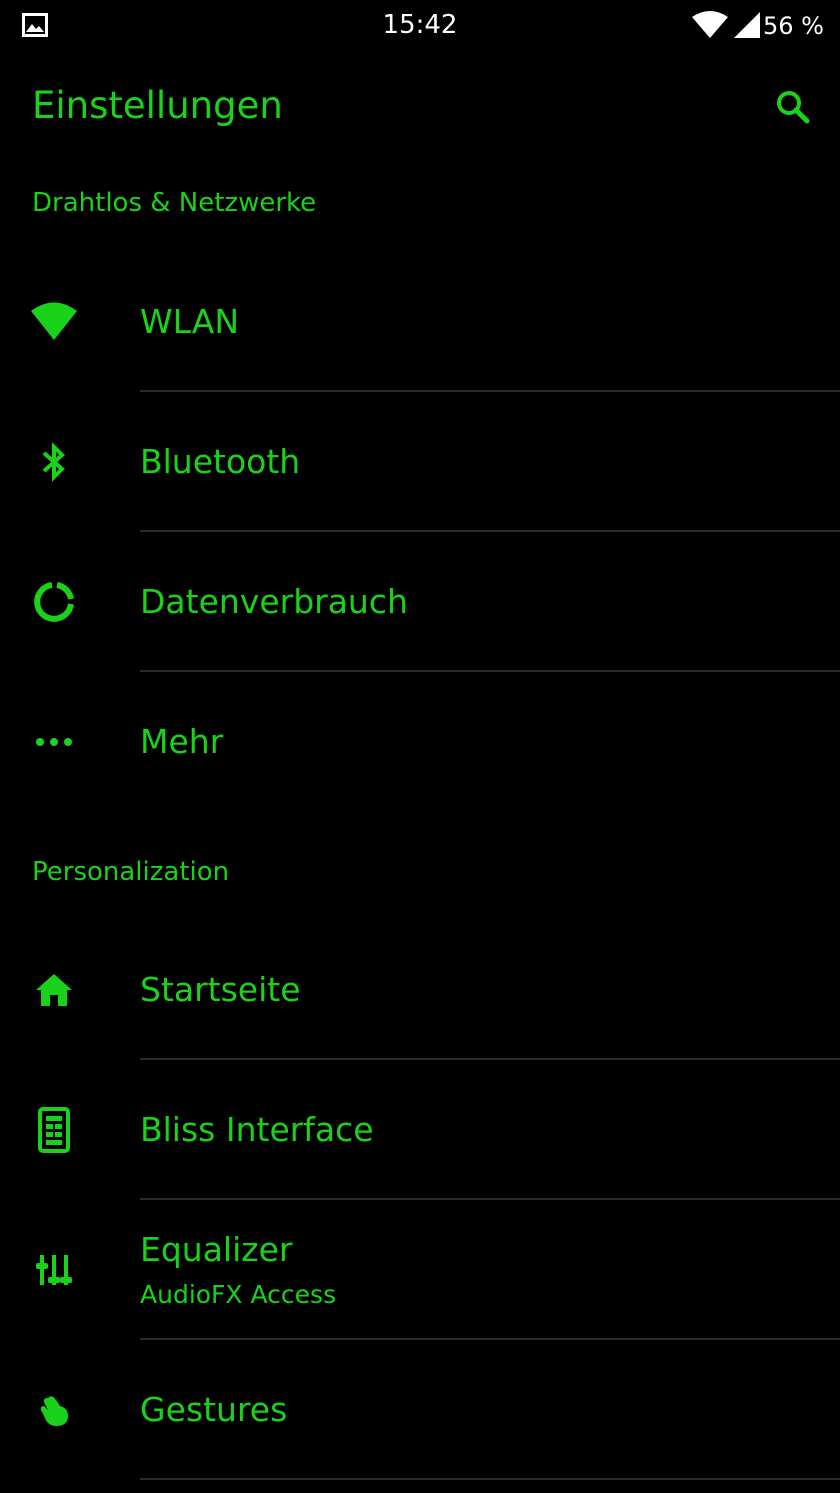 Image resolution: width=840 pixels, height=1493 pixels. Describe the element at coordinates (420, 990) in the screenshot. I see `settings-item-home: Startseite` at that location.